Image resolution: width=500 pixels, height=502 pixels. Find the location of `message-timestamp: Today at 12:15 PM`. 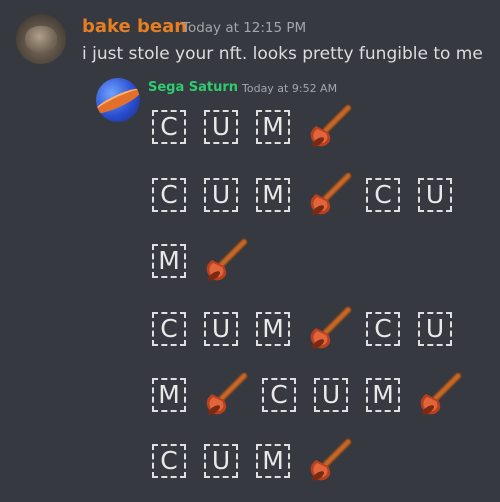

message-timestamp: Today at 12:15 PM is located at coordinates (244, 28).